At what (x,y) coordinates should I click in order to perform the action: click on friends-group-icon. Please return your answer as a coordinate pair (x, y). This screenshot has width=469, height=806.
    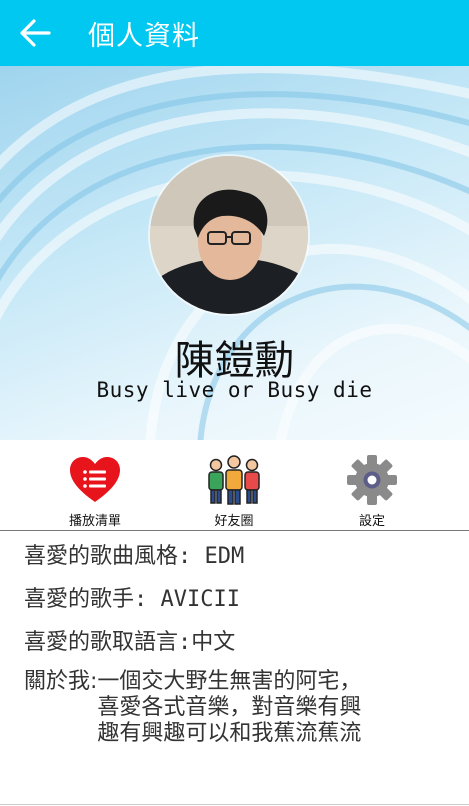
    Looking at the image, I should click on (234, 480).